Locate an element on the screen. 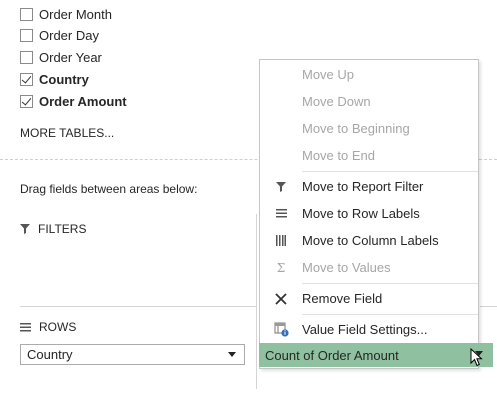  values-field-count-of-order-amount: Count of Order Amount is located at coordinates (376, 355).